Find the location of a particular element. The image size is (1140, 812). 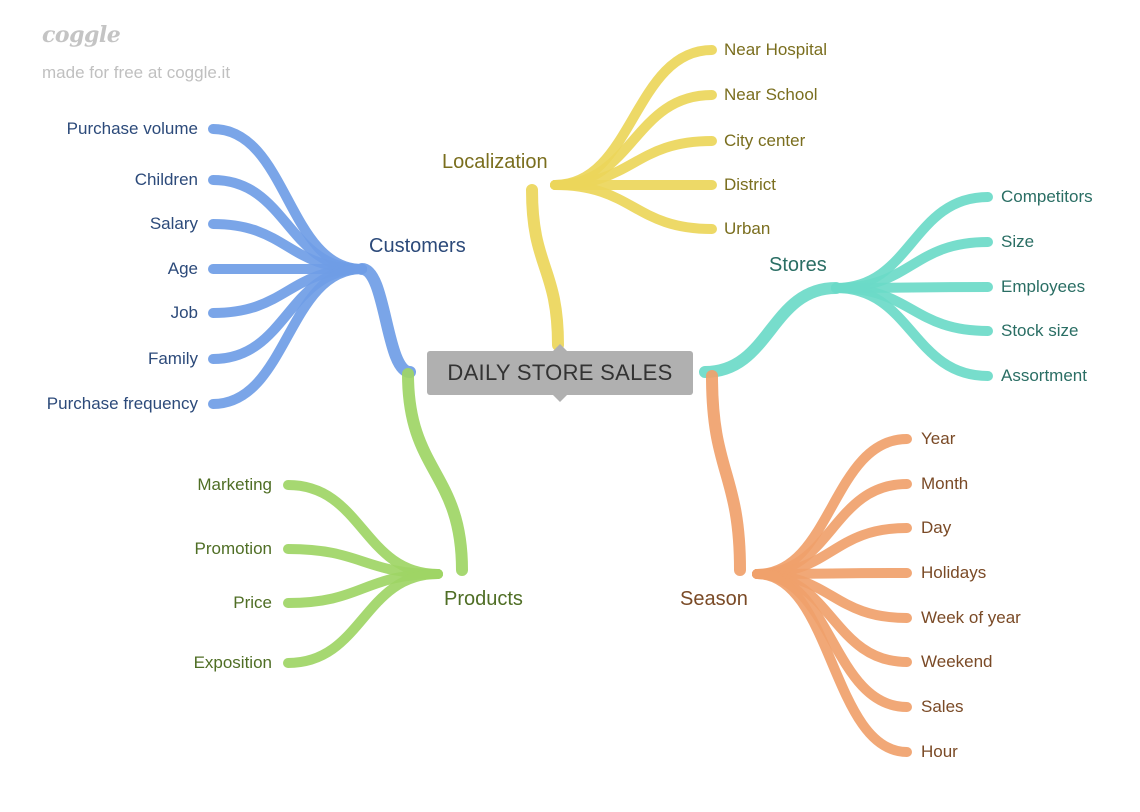

stores-leaf: Size is located at coordinates (1017, 242).